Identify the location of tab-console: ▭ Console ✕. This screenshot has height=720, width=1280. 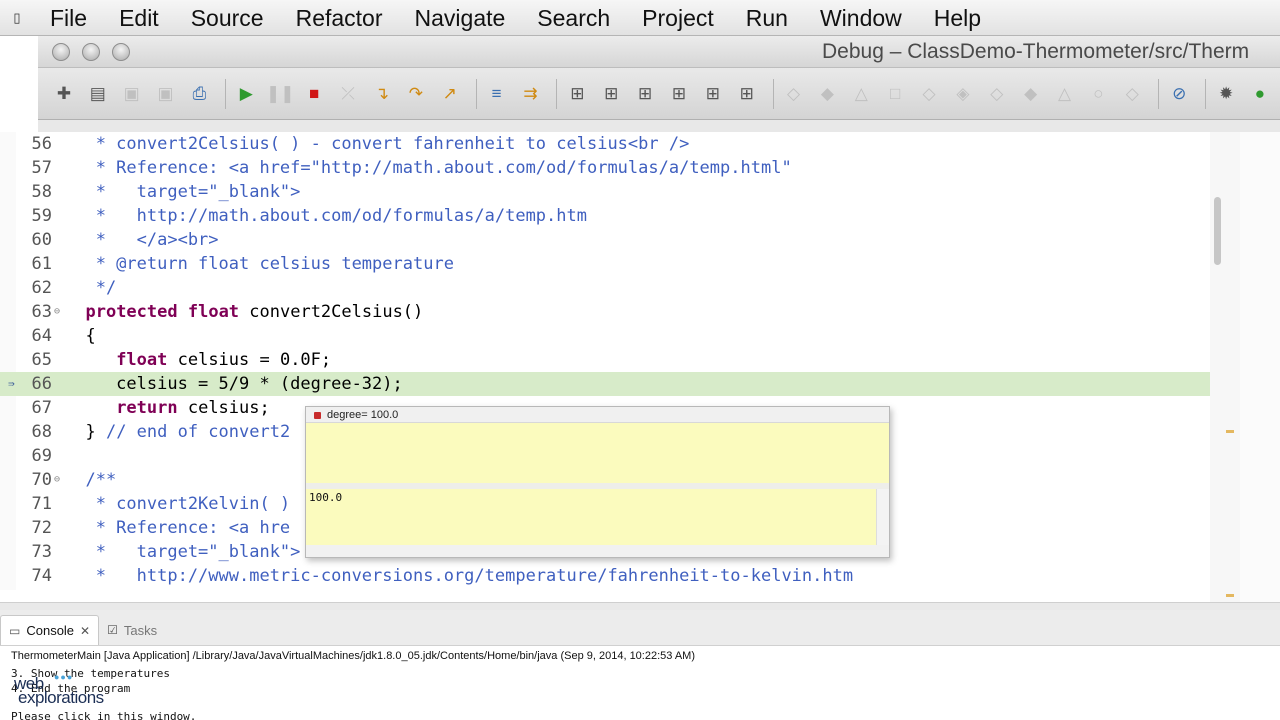
(50, 630).